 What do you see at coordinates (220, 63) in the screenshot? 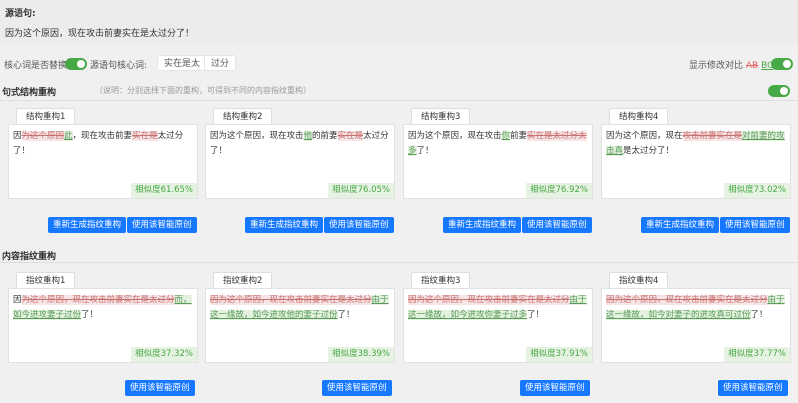
I see `keyword-chip: 过分` at bounding box center [220, 63].